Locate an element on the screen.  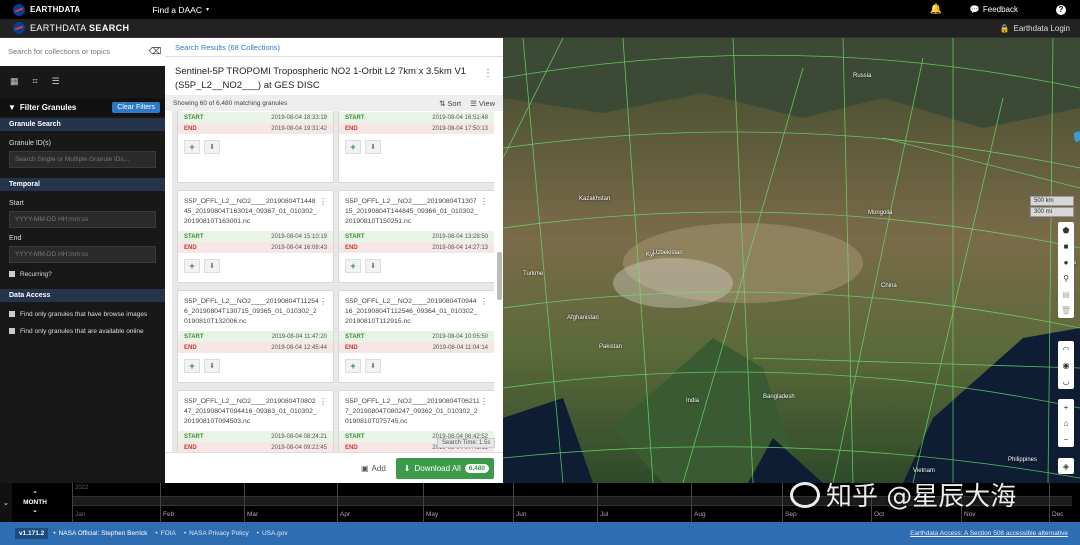
layers-icon: ◈ is located at coordinates (1066, 466).